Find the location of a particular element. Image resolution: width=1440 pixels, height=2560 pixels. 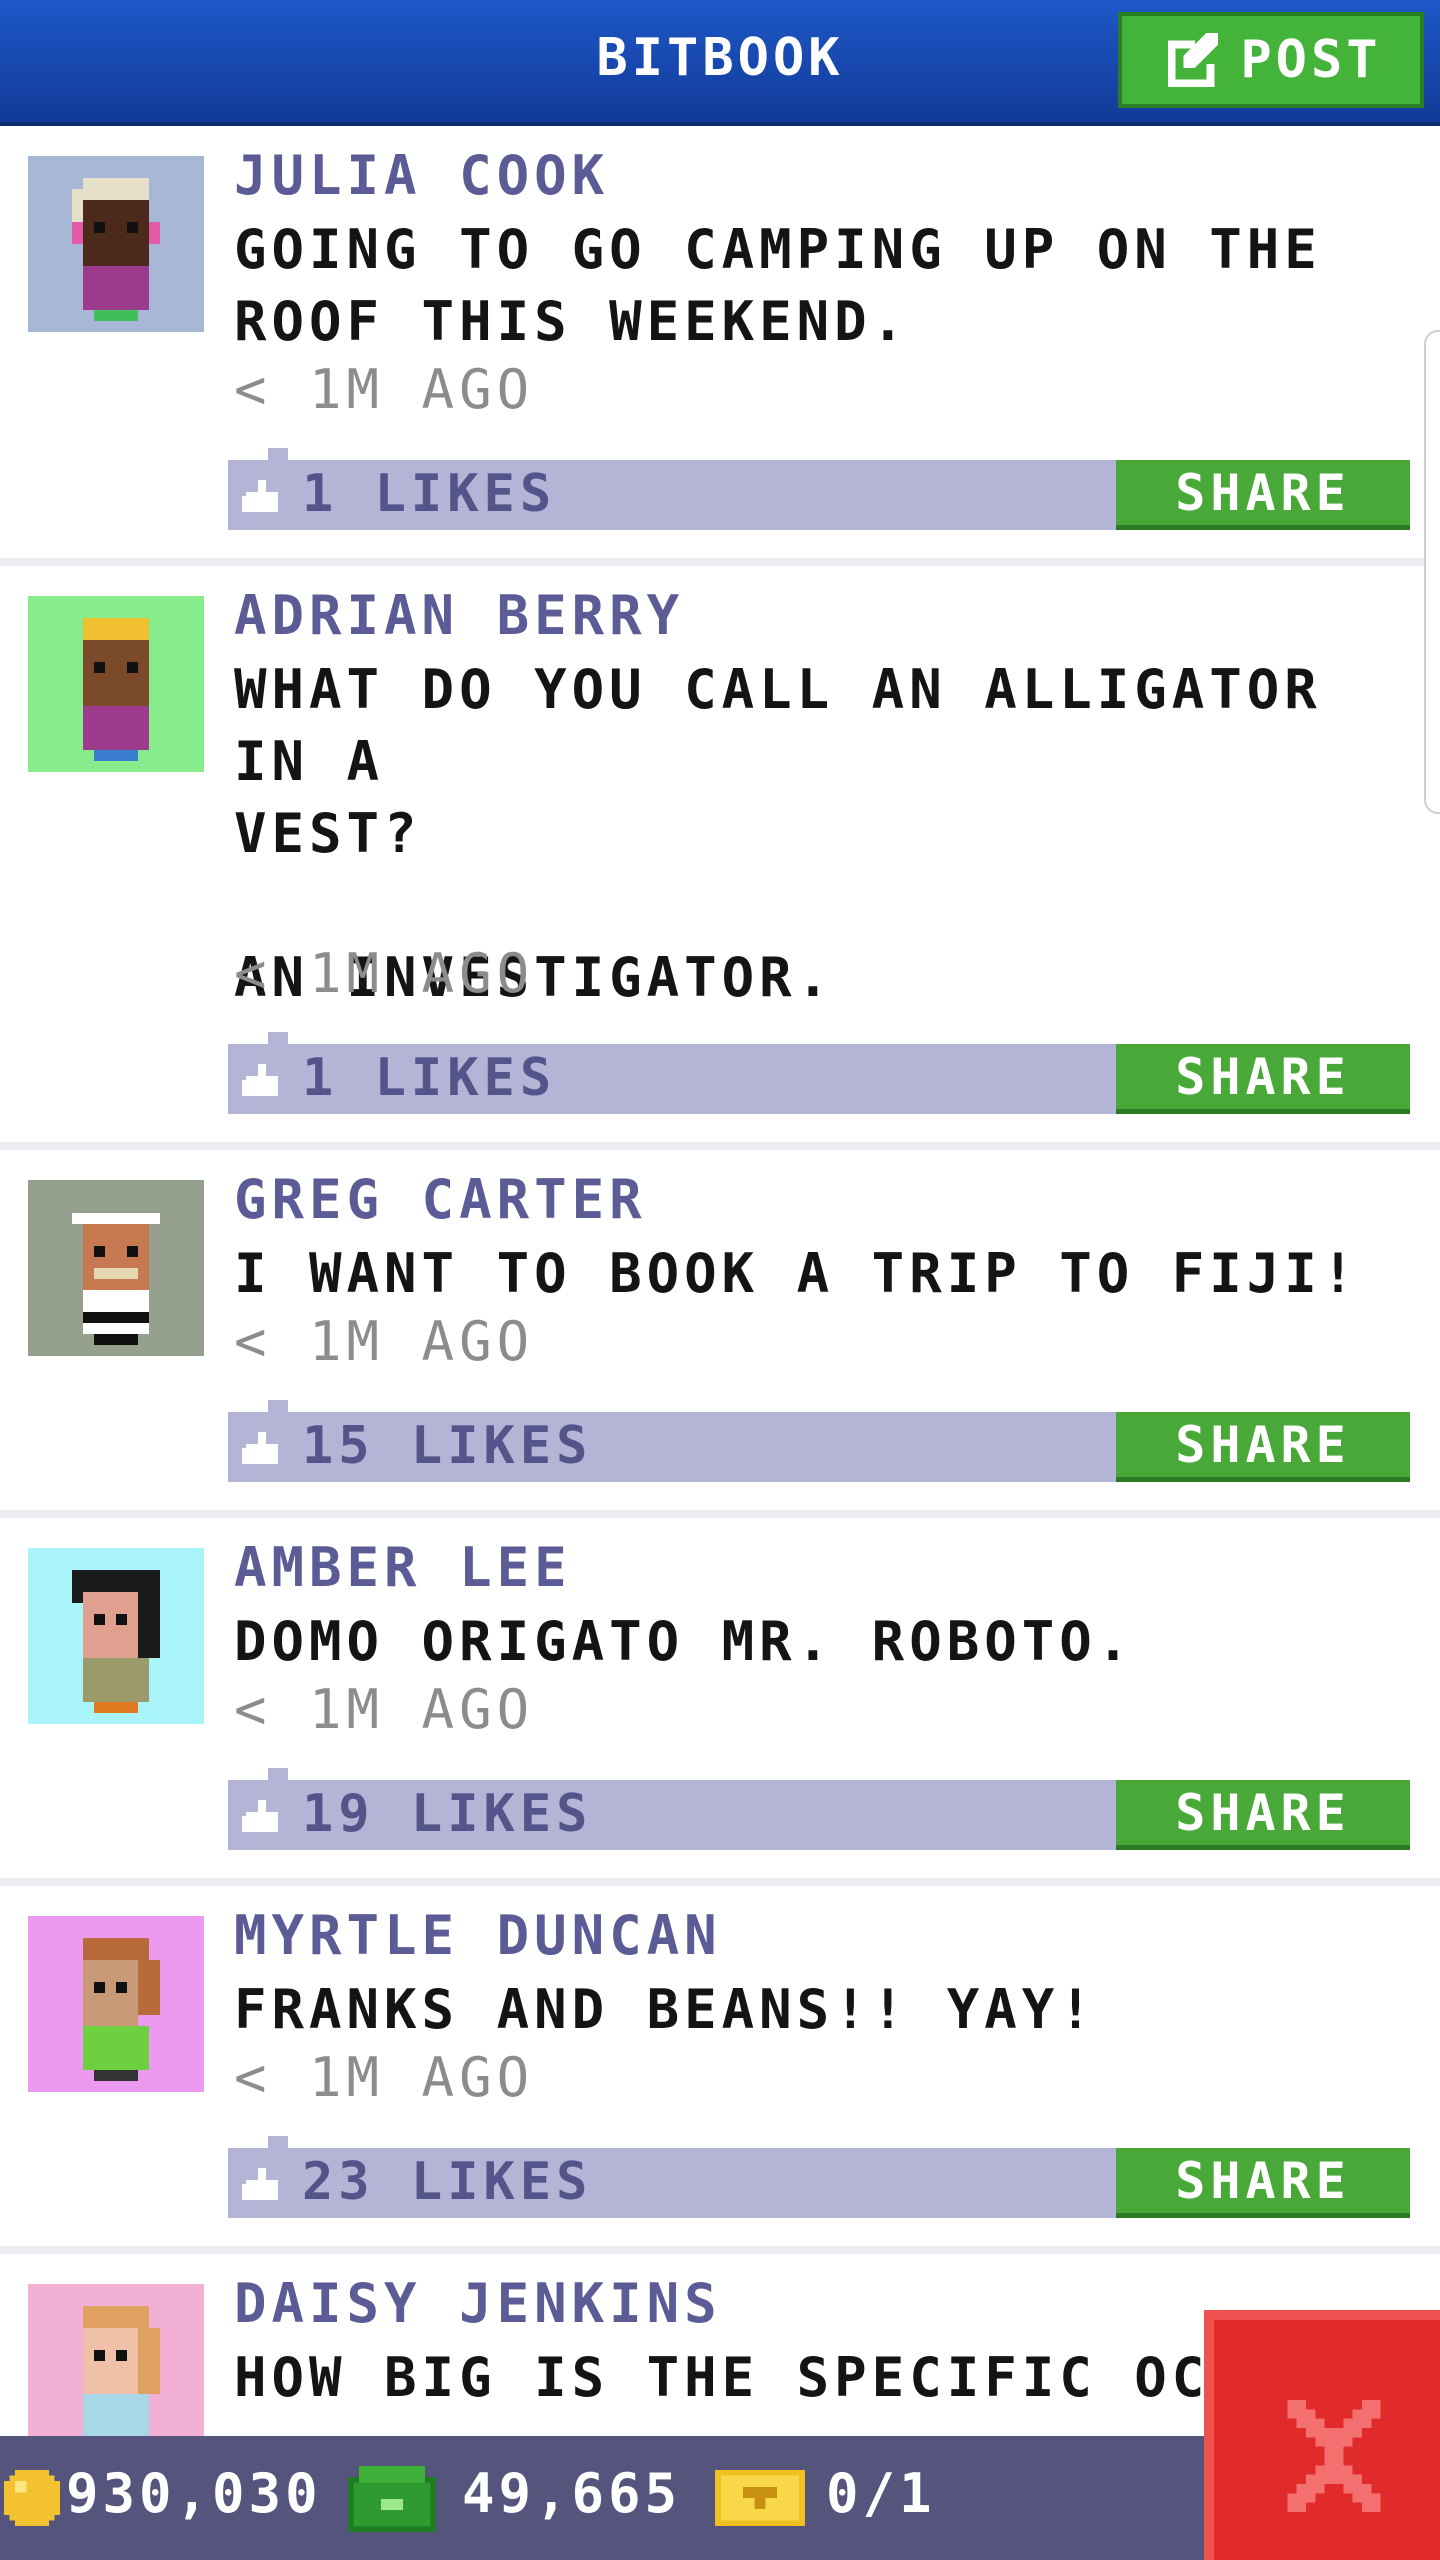

post-author: JULIA COOK is located at coordinates (421, 175).